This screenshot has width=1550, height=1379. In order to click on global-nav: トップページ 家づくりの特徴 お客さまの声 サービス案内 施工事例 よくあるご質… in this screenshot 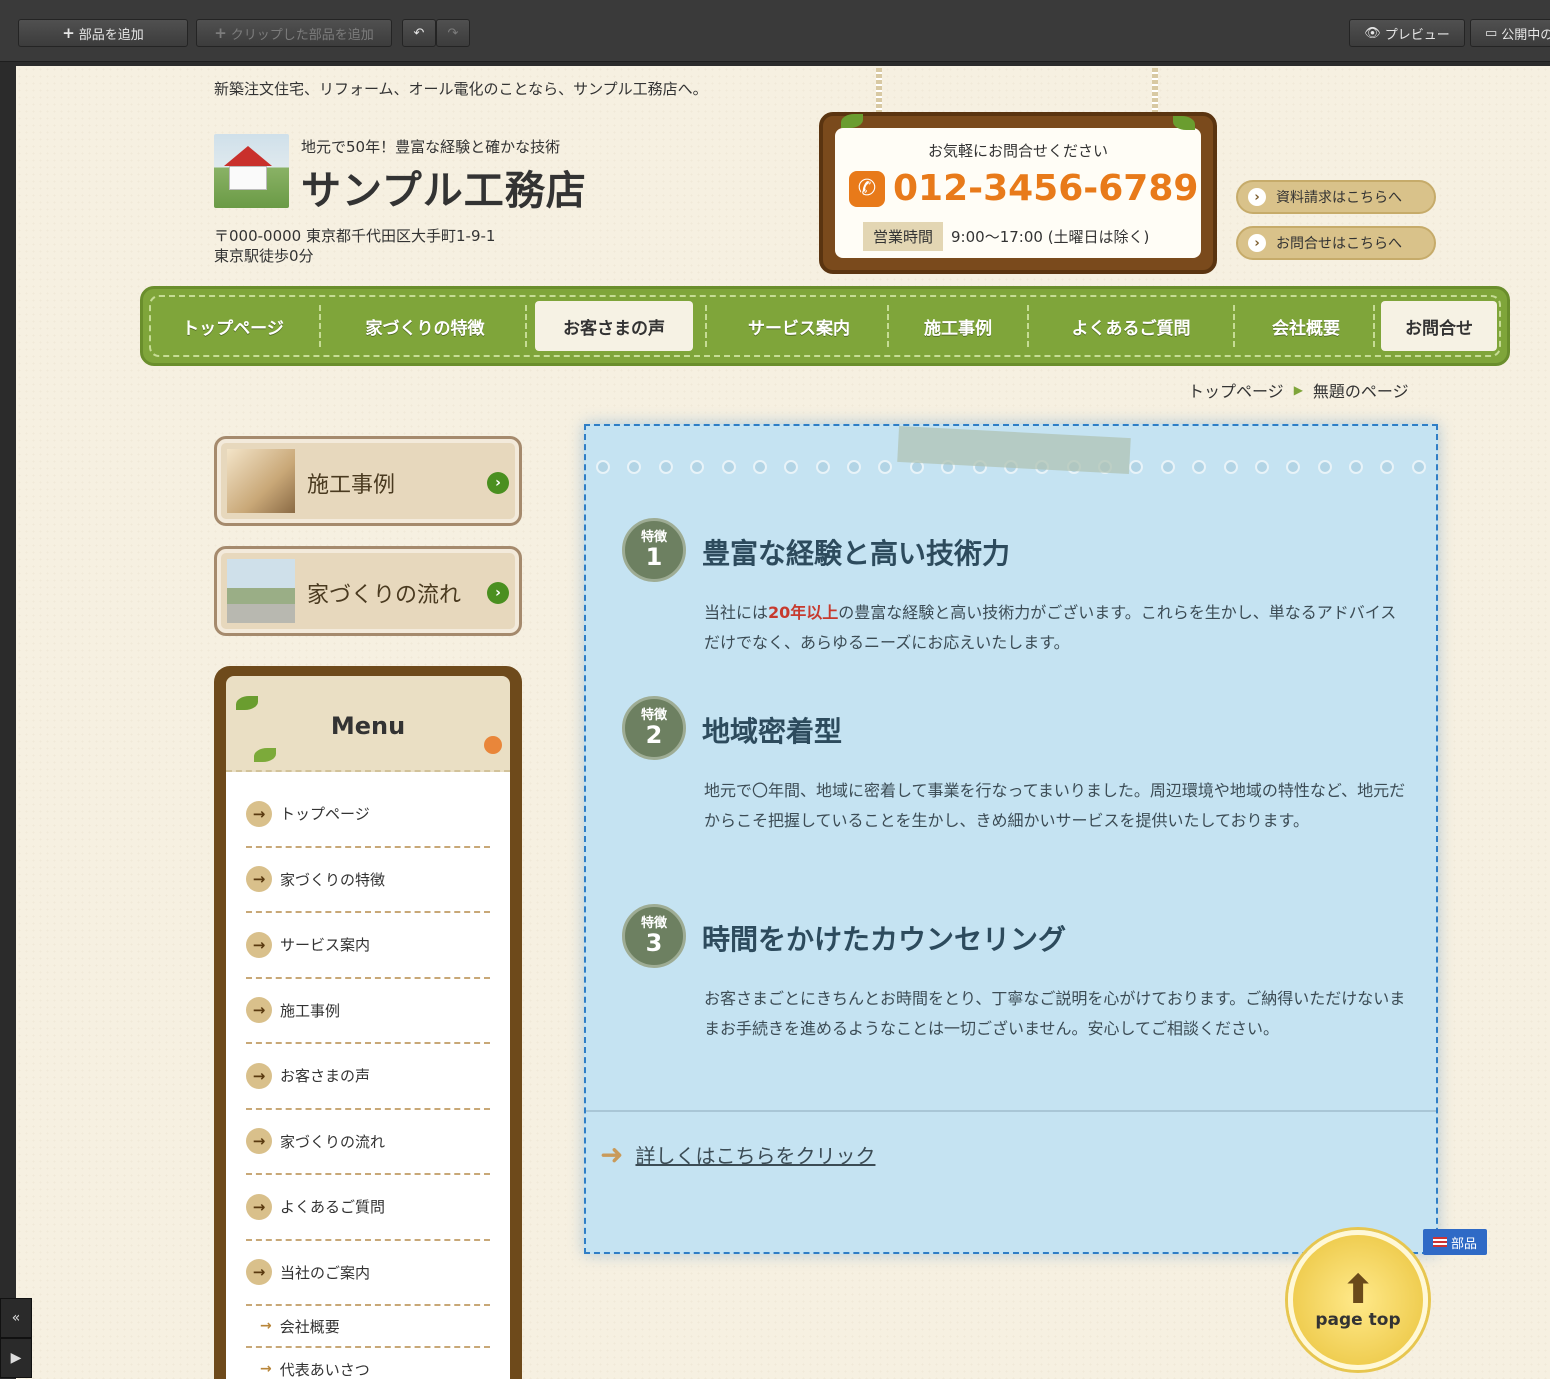, I will do `click(825, 326)`.